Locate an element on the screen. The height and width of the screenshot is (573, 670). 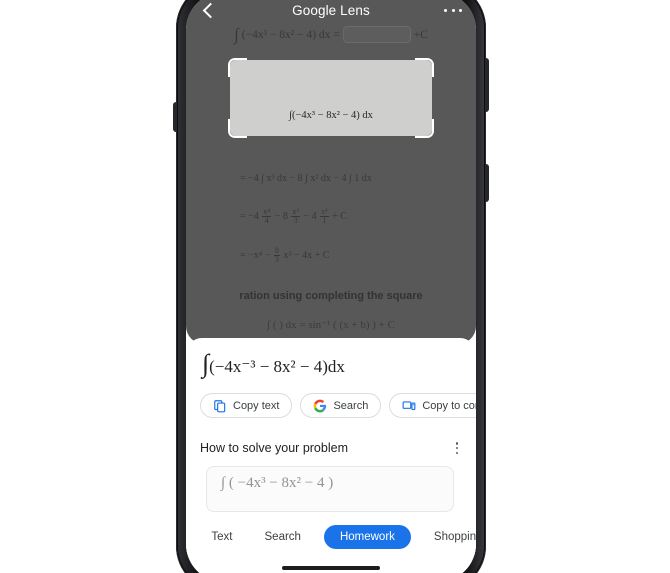
chevron-left-icon is located at coordinates (209, 10).